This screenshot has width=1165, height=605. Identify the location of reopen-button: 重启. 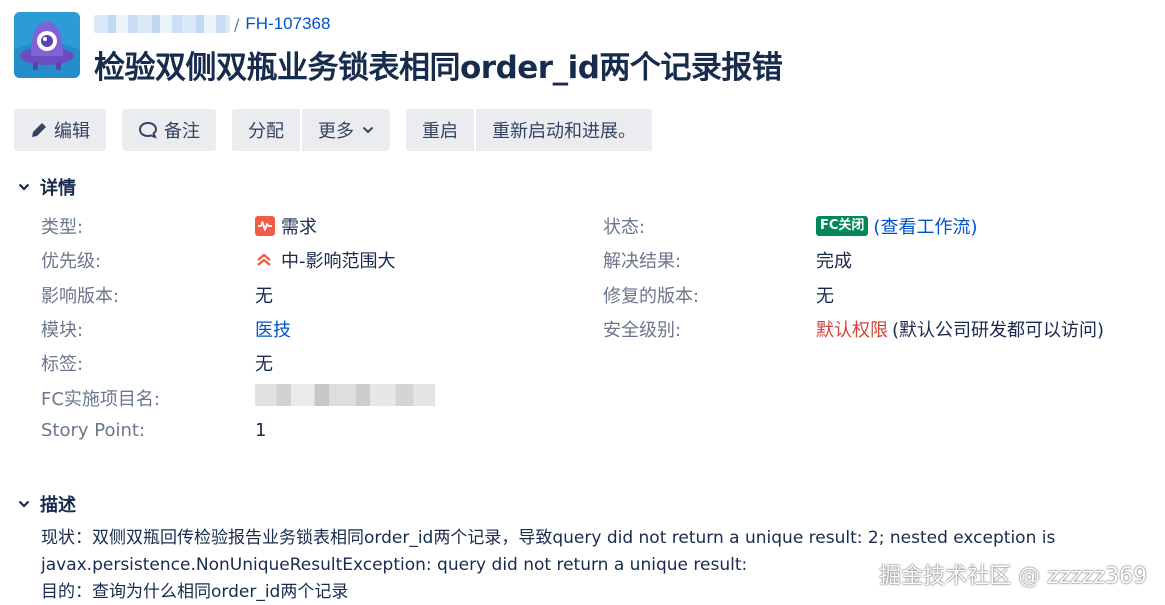
(440, 130).